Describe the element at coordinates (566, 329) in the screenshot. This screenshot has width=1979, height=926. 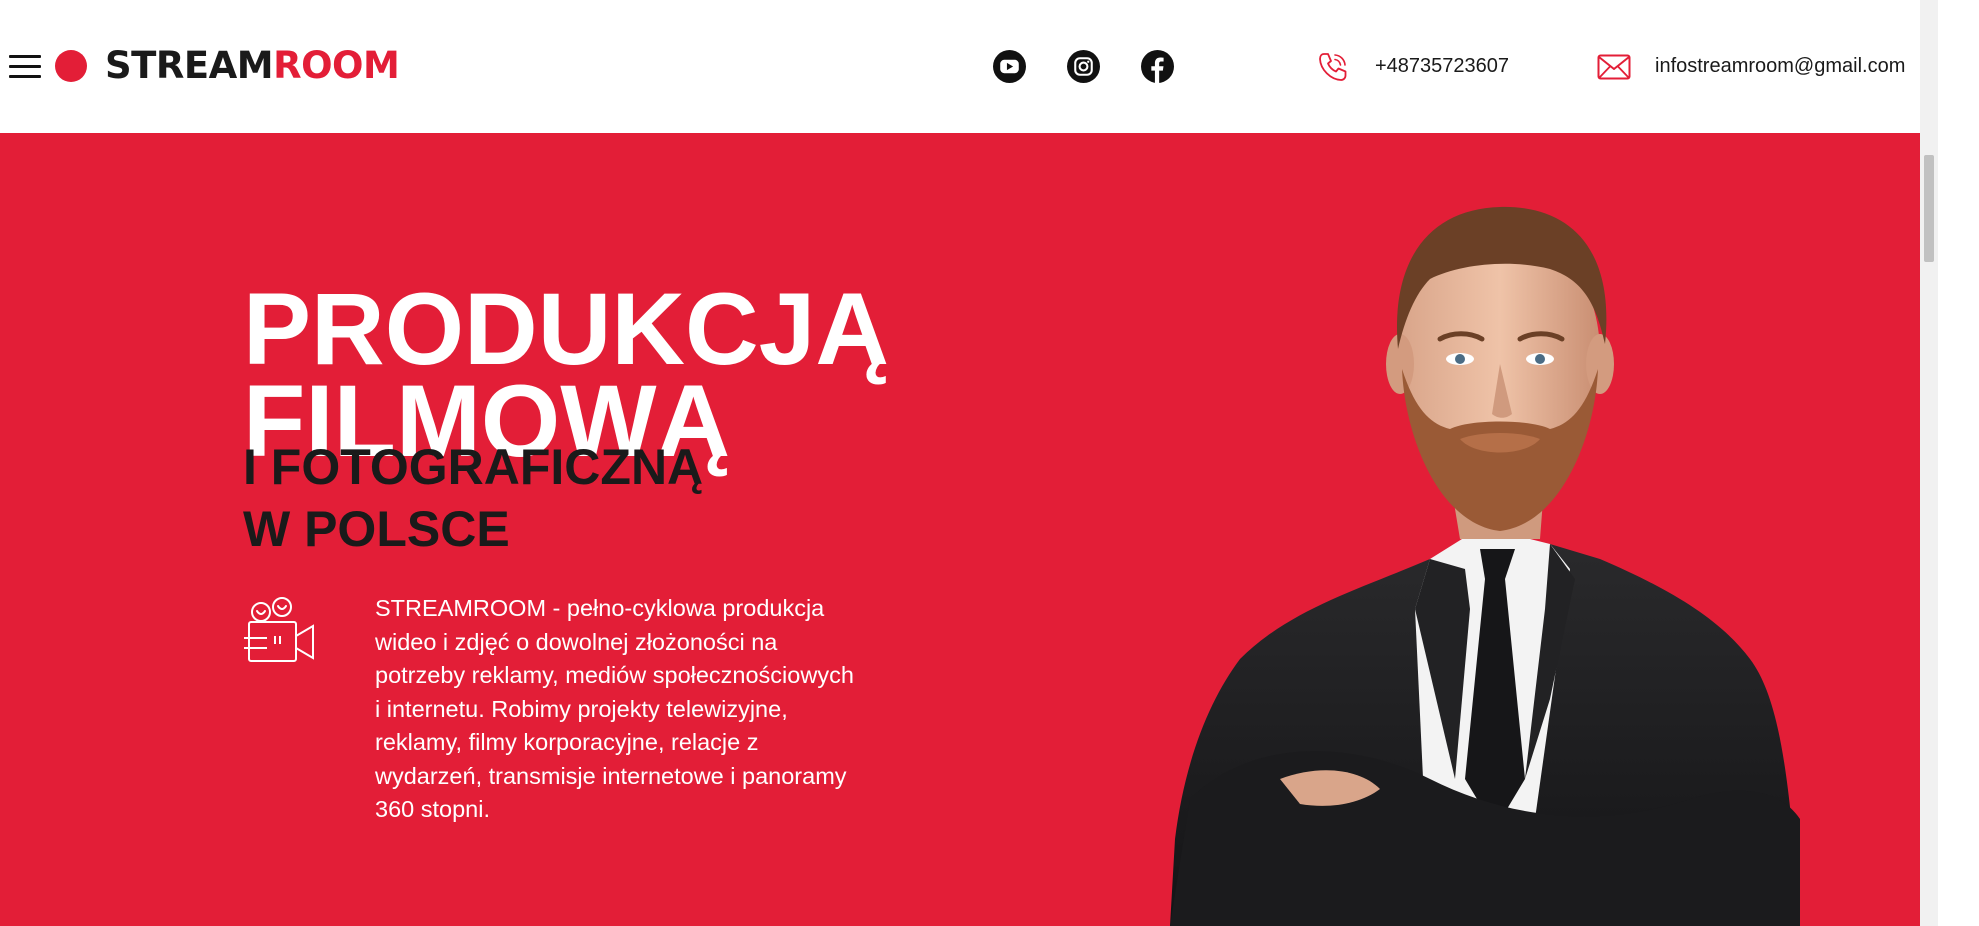
I see `hero-title-line-1: PRODUKCJĄ` at that location.